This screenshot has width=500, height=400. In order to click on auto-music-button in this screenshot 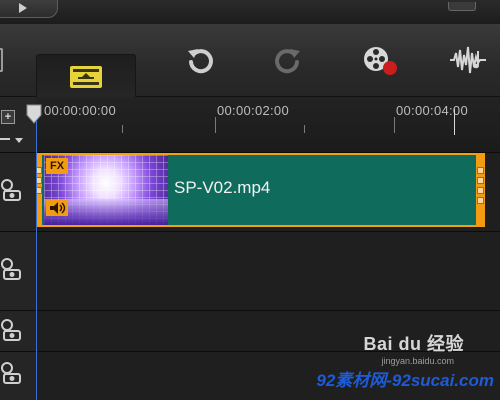, I will do `click(468, 60)`.